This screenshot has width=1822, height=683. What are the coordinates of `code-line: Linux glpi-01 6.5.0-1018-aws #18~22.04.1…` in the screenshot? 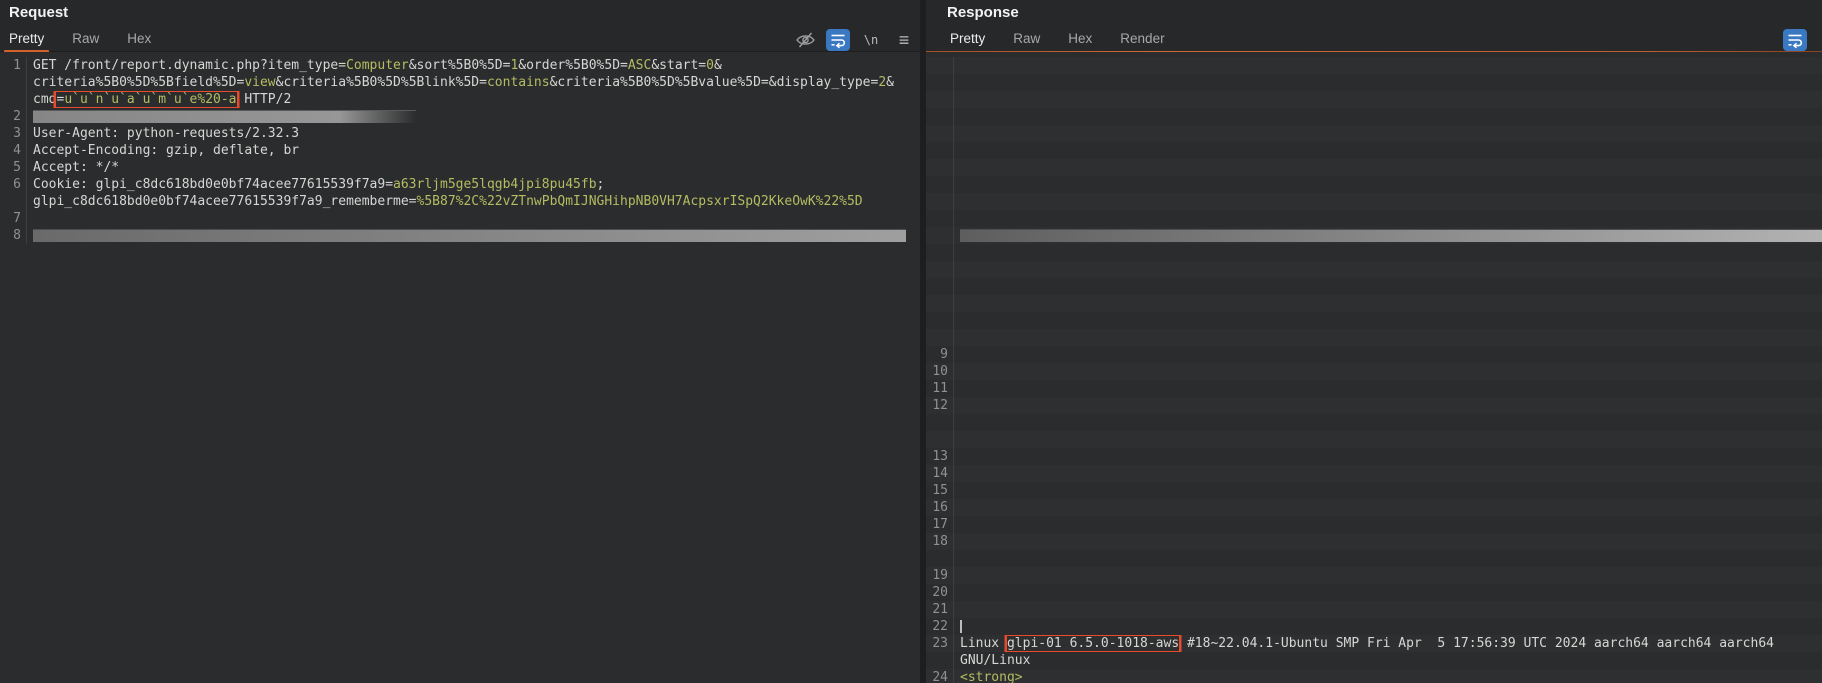 It's located at (1388, 643).